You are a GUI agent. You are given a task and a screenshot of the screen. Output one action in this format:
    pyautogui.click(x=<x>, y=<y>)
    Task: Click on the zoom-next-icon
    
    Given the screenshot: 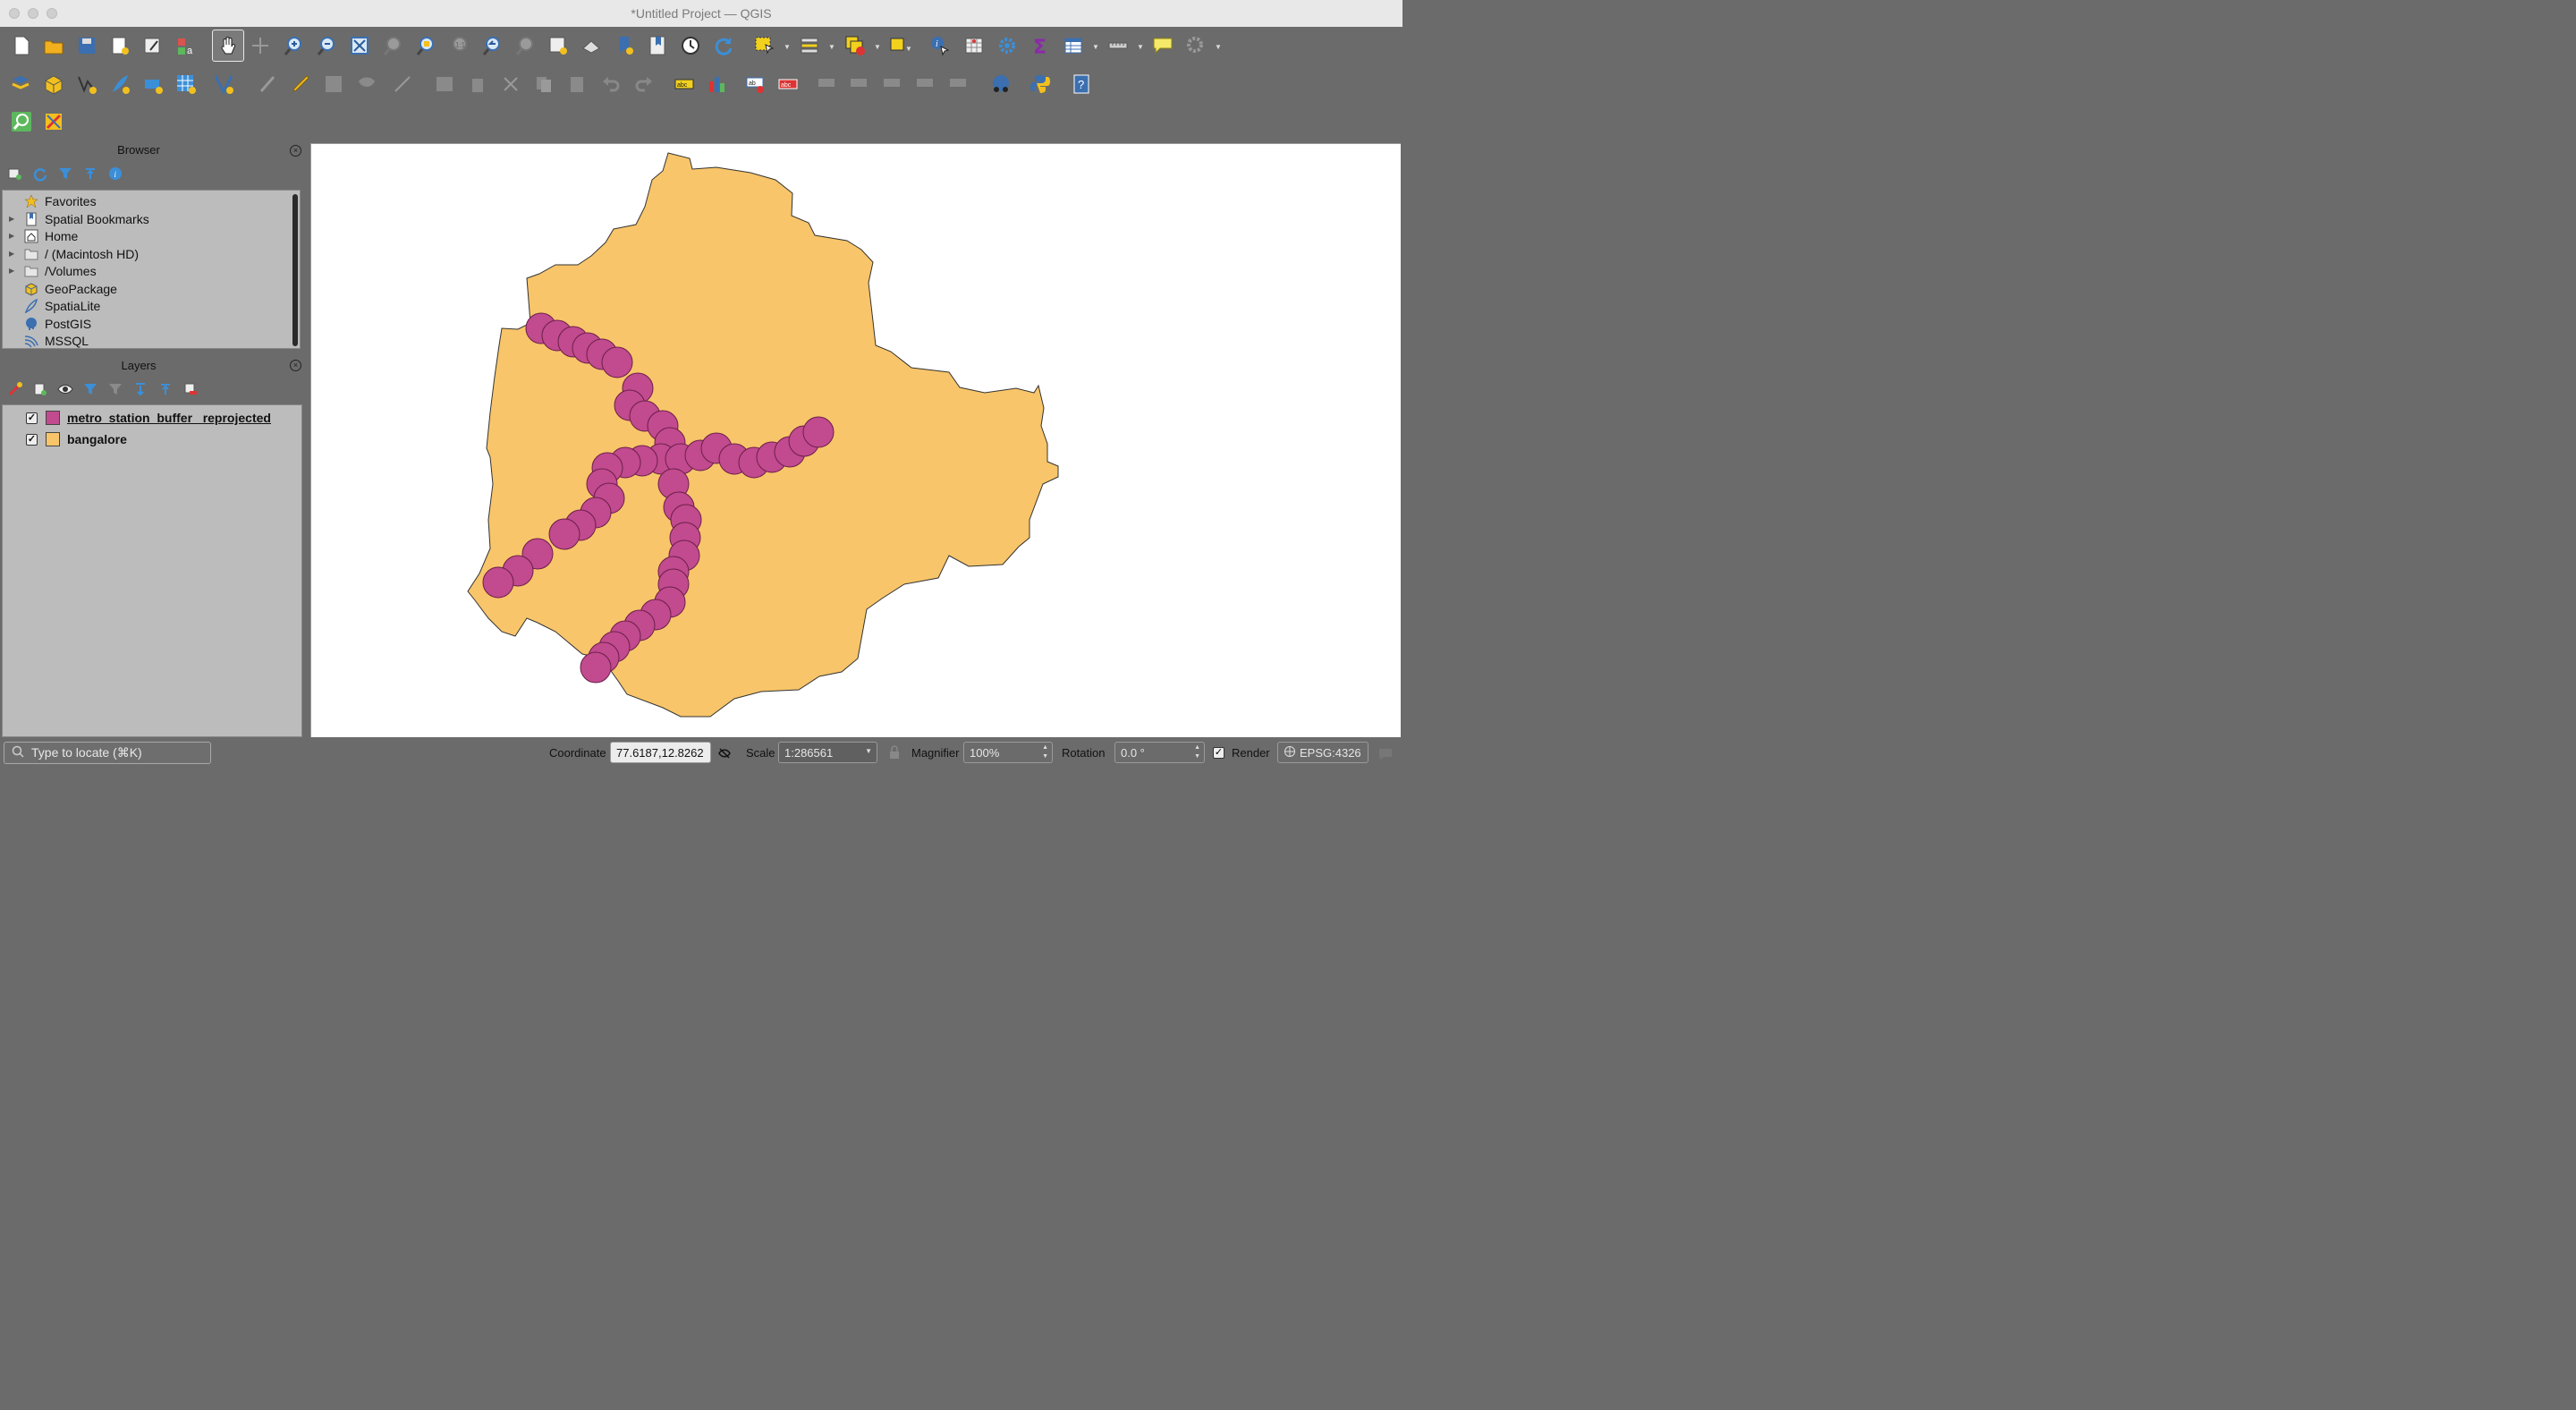 What is the action you would take?
    pyautogui.click(x=525, y=46)
    